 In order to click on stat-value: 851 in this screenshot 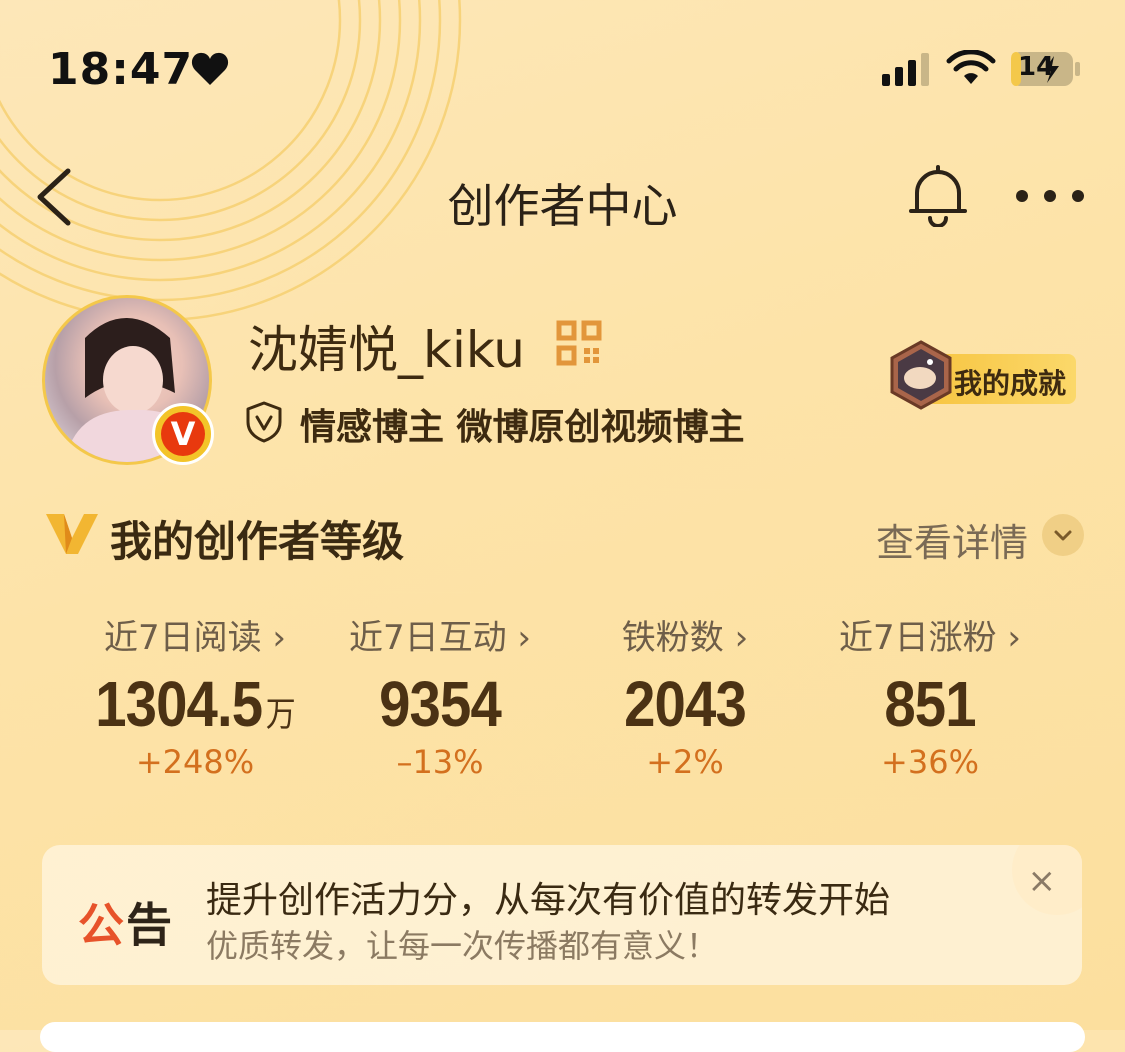, I will do `click(930, 704)`.